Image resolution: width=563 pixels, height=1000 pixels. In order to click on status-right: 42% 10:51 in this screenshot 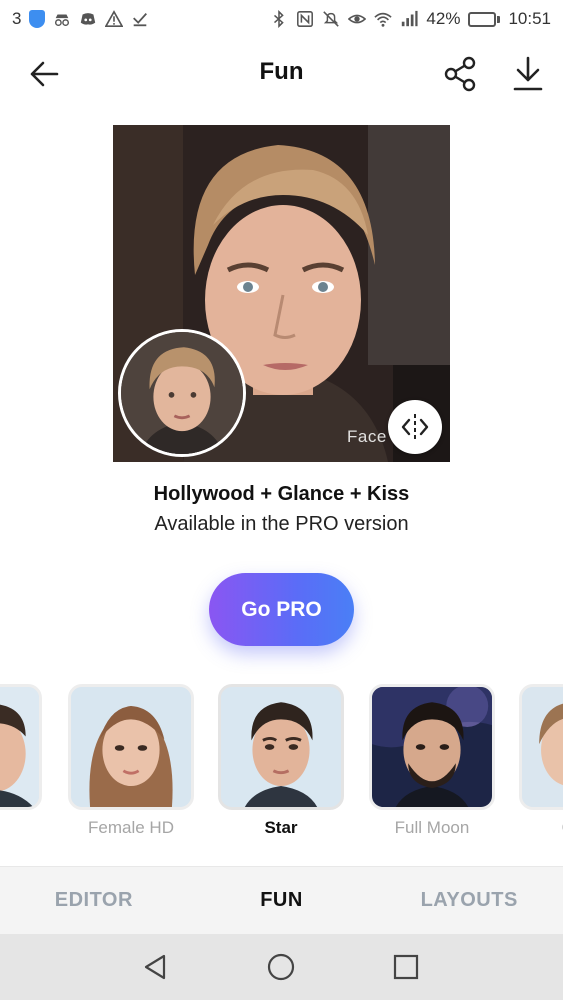, I will do `click(410, 19)`.